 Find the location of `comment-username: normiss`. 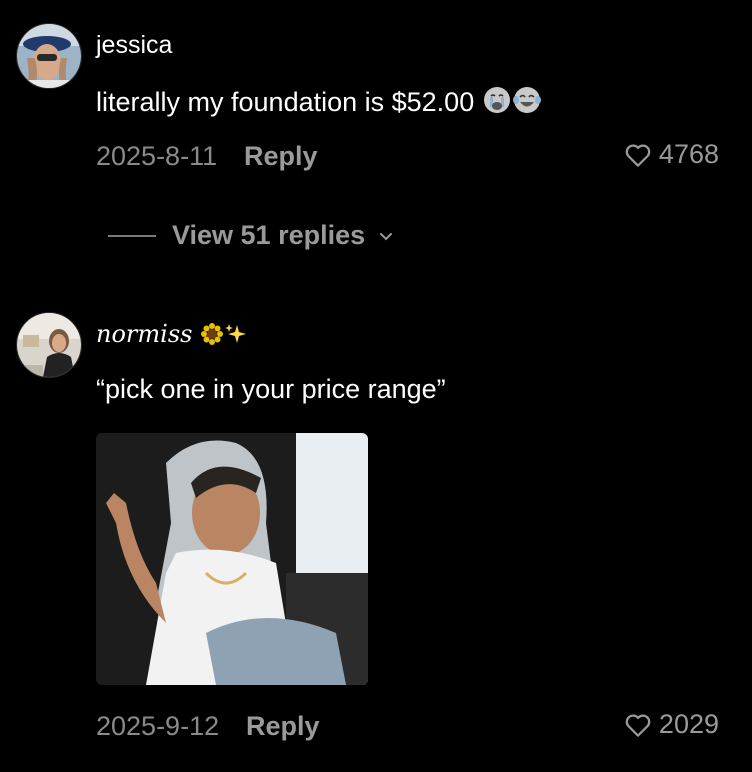

comment-username: normiss is located at coordinates (172, 336).